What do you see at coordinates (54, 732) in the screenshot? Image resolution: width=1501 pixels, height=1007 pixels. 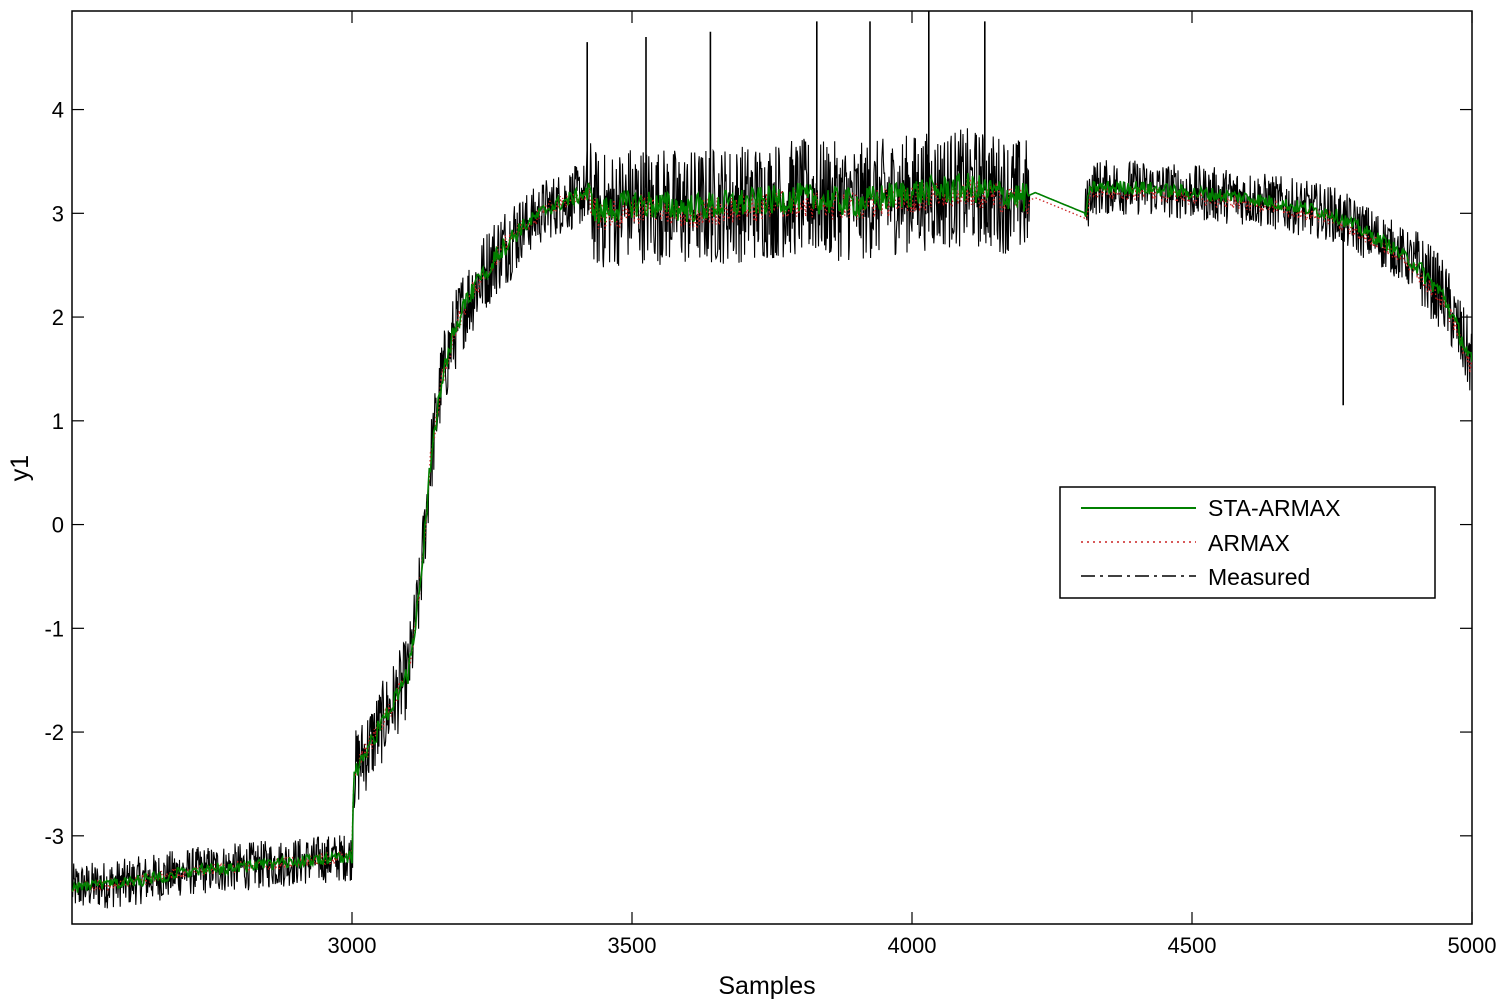 I see `y-tick-label: -2` at bounding box center [54, 732].